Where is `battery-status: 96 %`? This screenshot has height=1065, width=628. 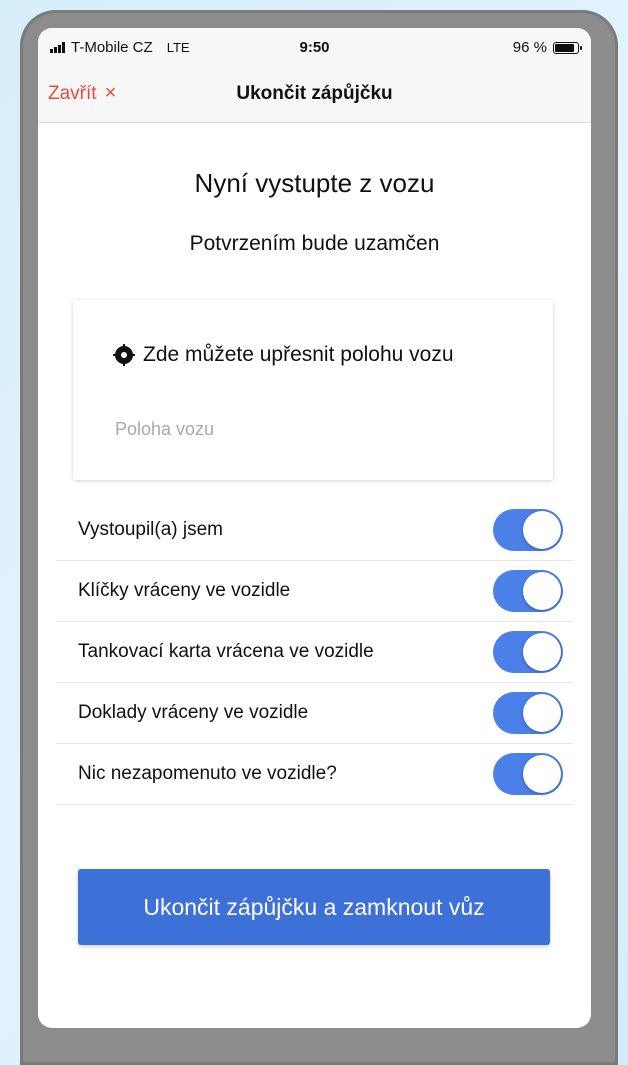 battery-status: 96 % is located at coordinates (547, 47).